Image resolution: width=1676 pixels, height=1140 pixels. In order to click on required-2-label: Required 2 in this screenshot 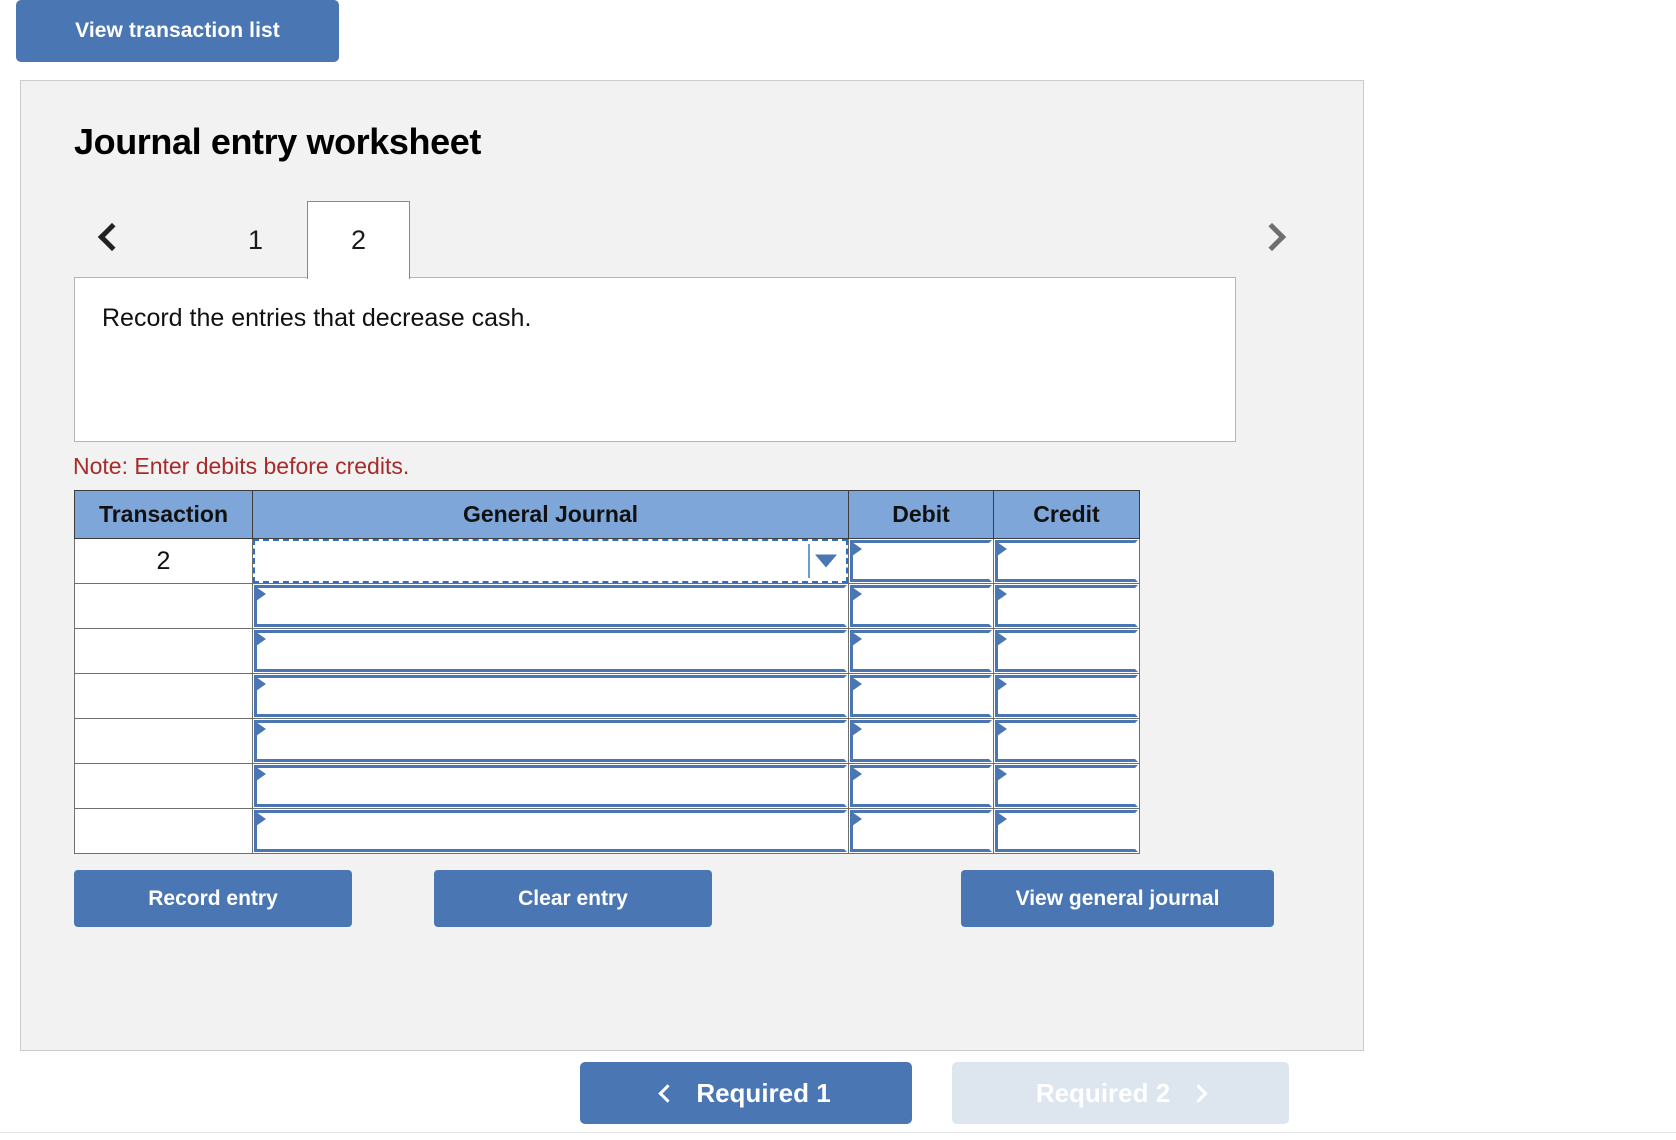, I will do `click(1103, 1092)`.